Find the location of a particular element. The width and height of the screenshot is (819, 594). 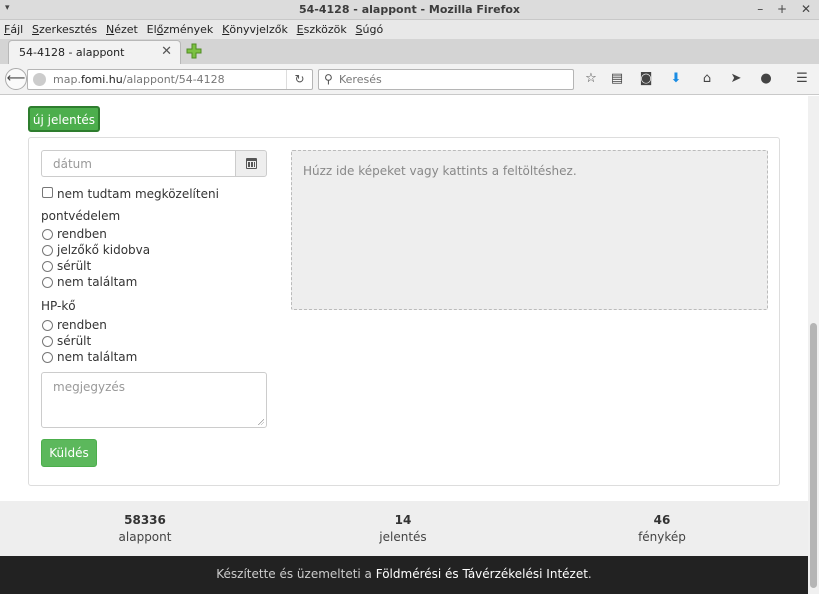

hpko-option-label: rendben is located at coordinates (82, 325).